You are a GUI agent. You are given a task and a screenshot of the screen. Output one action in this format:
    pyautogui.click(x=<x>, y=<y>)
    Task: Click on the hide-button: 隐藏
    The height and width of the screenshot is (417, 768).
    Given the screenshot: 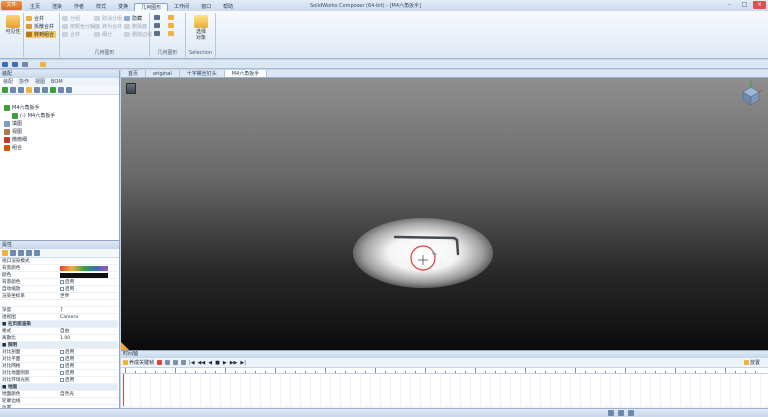 What is the action you would take?
    pyautogui.click(x=133, y=18)
    